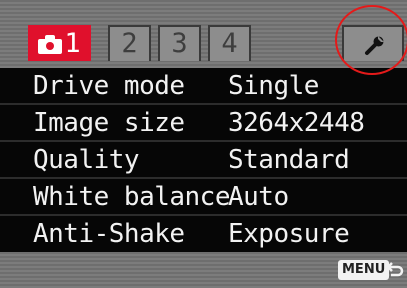 The image size is (407, 288). What do you see at coordinates (296, 123) in the screenshot?
I see `menu-item-value: 3264x2448` at bounding box center [296, 123].